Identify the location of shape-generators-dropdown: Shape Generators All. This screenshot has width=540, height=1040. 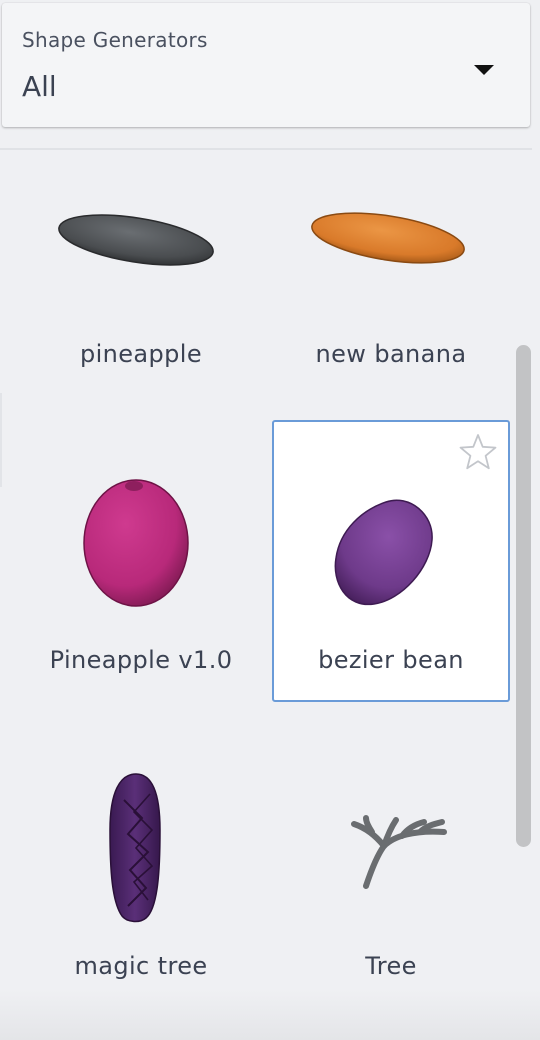
(266, 65).